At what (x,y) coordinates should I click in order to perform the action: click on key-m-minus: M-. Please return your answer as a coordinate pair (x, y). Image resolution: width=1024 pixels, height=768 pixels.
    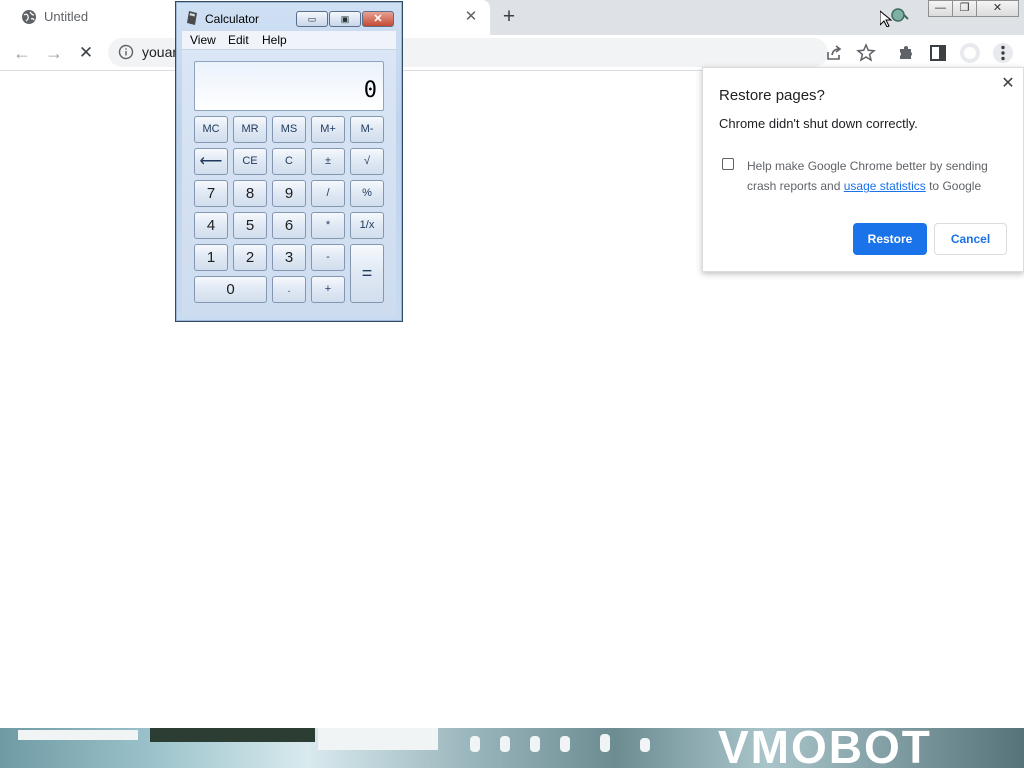
    Looking at the image, I should click on (367, 129).